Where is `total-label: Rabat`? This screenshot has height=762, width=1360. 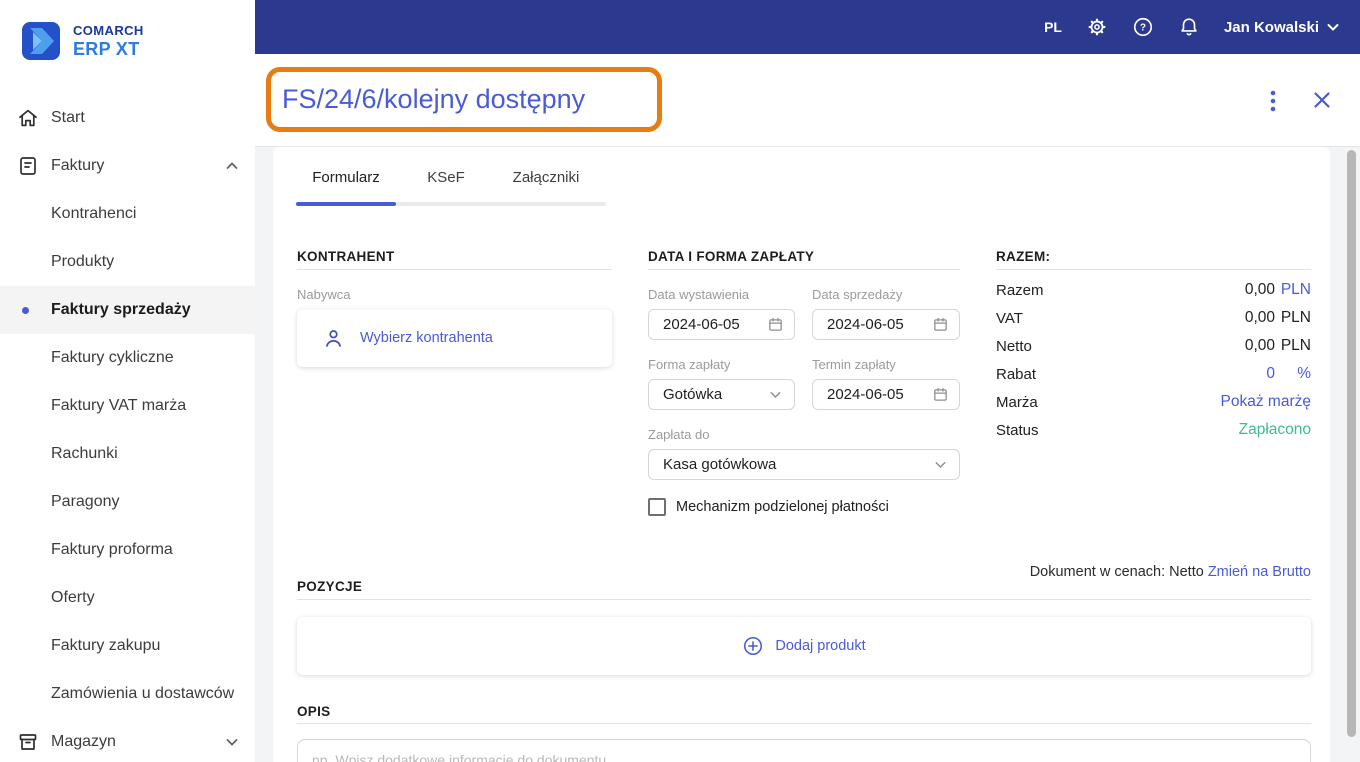
total-label: Rabat is located at coordinates (1016, 374).